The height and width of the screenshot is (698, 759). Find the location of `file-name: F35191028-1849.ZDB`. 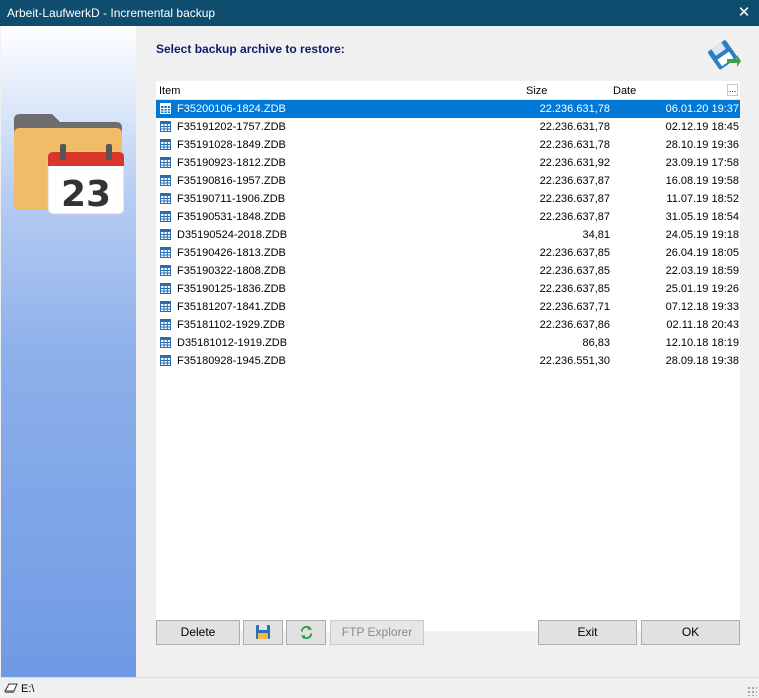

file-name: F35191028-1849.ZDB is located at coordinates (231, 145).